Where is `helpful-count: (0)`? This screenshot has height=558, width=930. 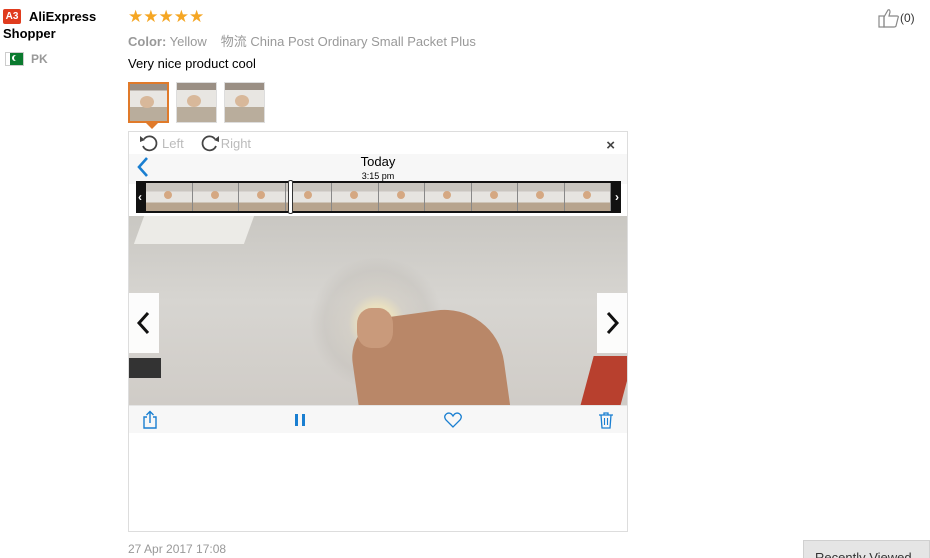
helpful-count: (0) is located at coordinates (907, 18).